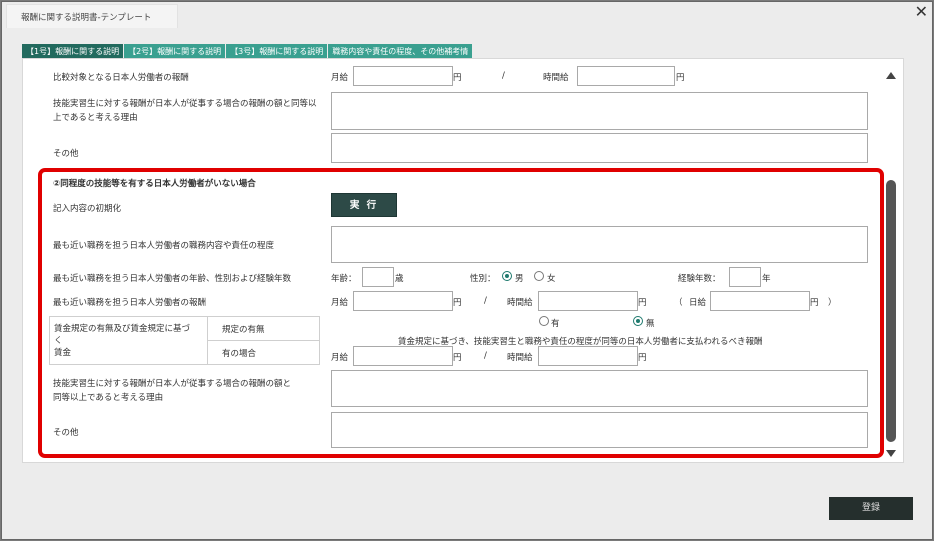 The width and height of the screenshot is (934, 541). What do you see at coordinates (891, 453) in the screenshot?
I see `scroll-down-icon` at bounding box center [891, 453].